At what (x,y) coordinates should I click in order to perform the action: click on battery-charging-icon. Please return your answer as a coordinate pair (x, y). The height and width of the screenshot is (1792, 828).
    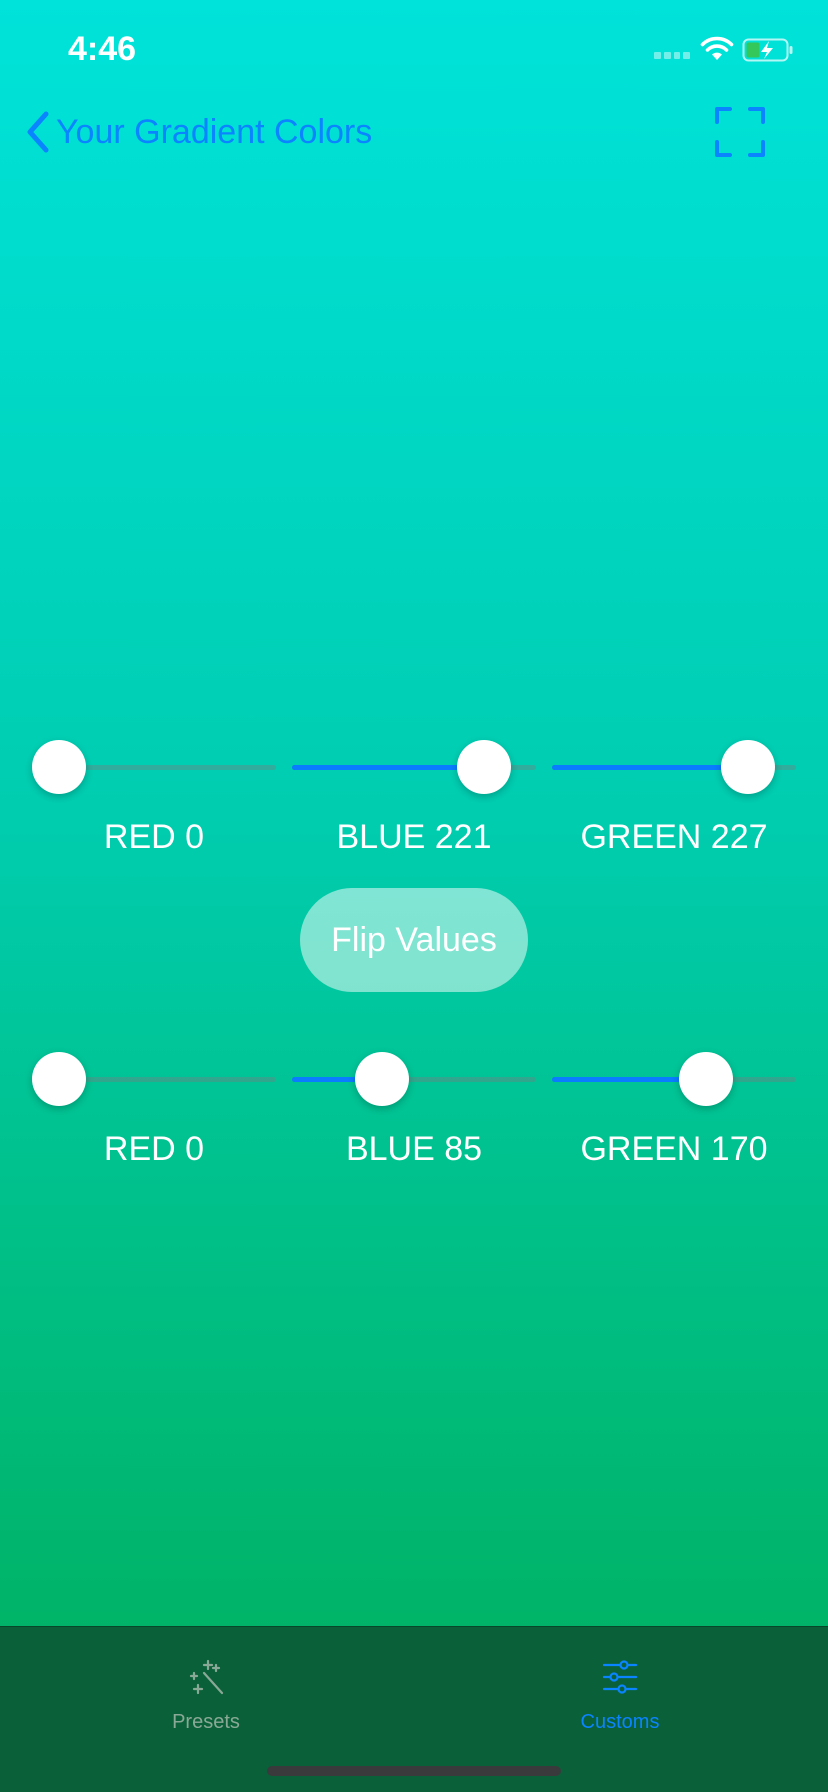
    Looking at the image, I should click on (767, 50).